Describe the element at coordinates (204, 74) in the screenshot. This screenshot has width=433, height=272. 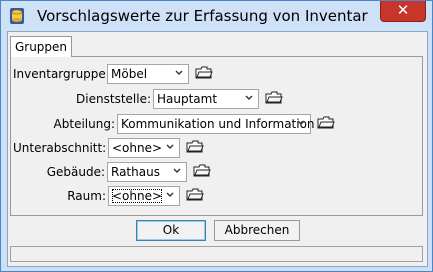
I see `inventargruppe-folder-button` at that location.